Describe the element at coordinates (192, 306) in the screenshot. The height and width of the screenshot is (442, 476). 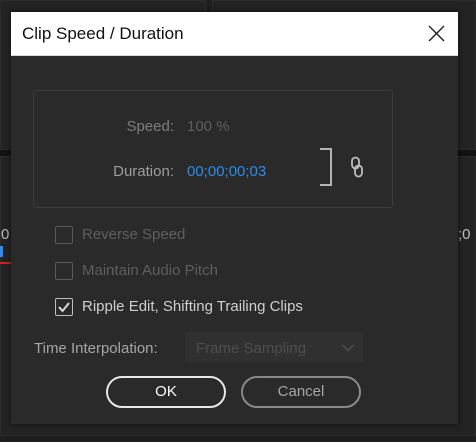
I see `checkbox-label: Ripple Edit, Shifting Trailing Clips` at that location.